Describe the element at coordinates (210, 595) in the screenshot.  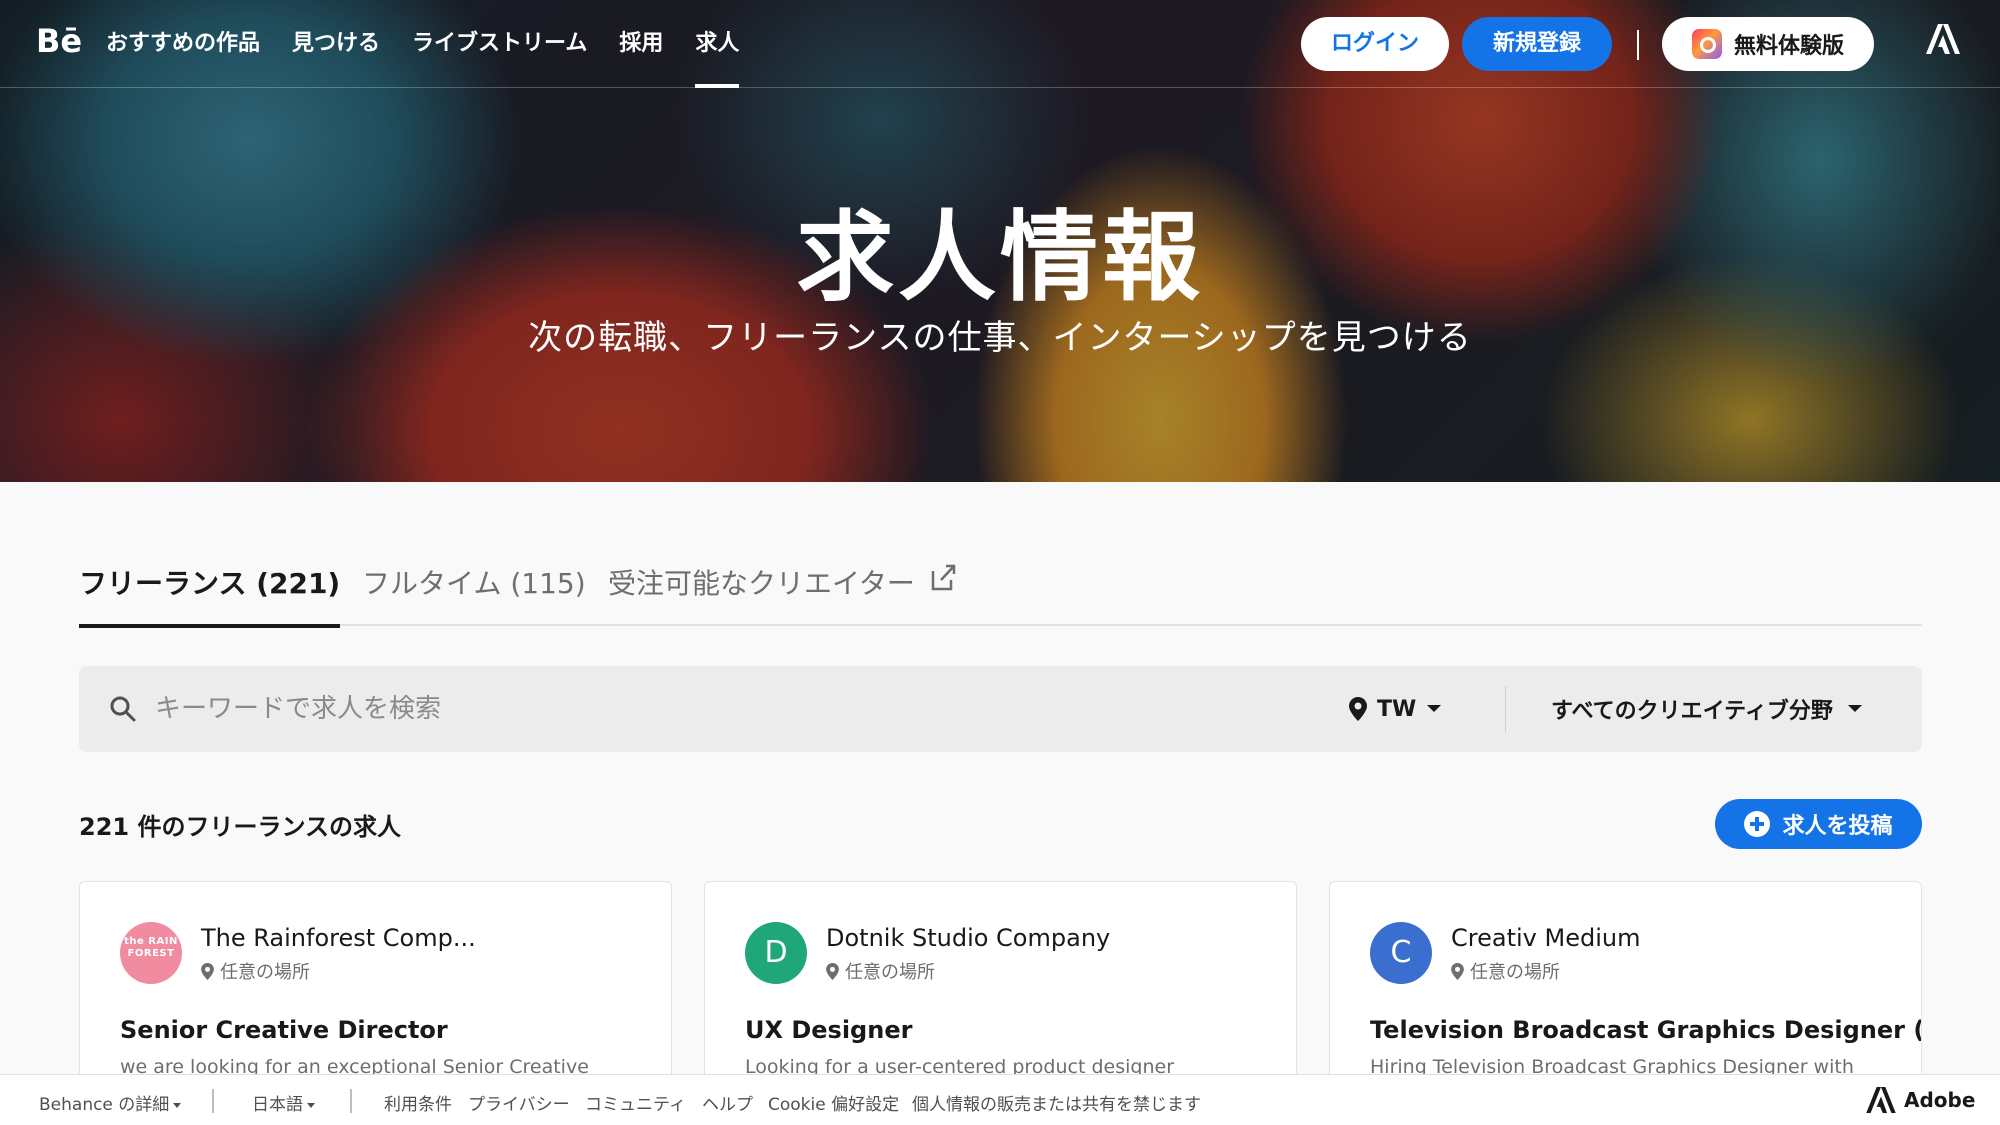
I see `tab-freelance: フリーランス (221)` at that location.